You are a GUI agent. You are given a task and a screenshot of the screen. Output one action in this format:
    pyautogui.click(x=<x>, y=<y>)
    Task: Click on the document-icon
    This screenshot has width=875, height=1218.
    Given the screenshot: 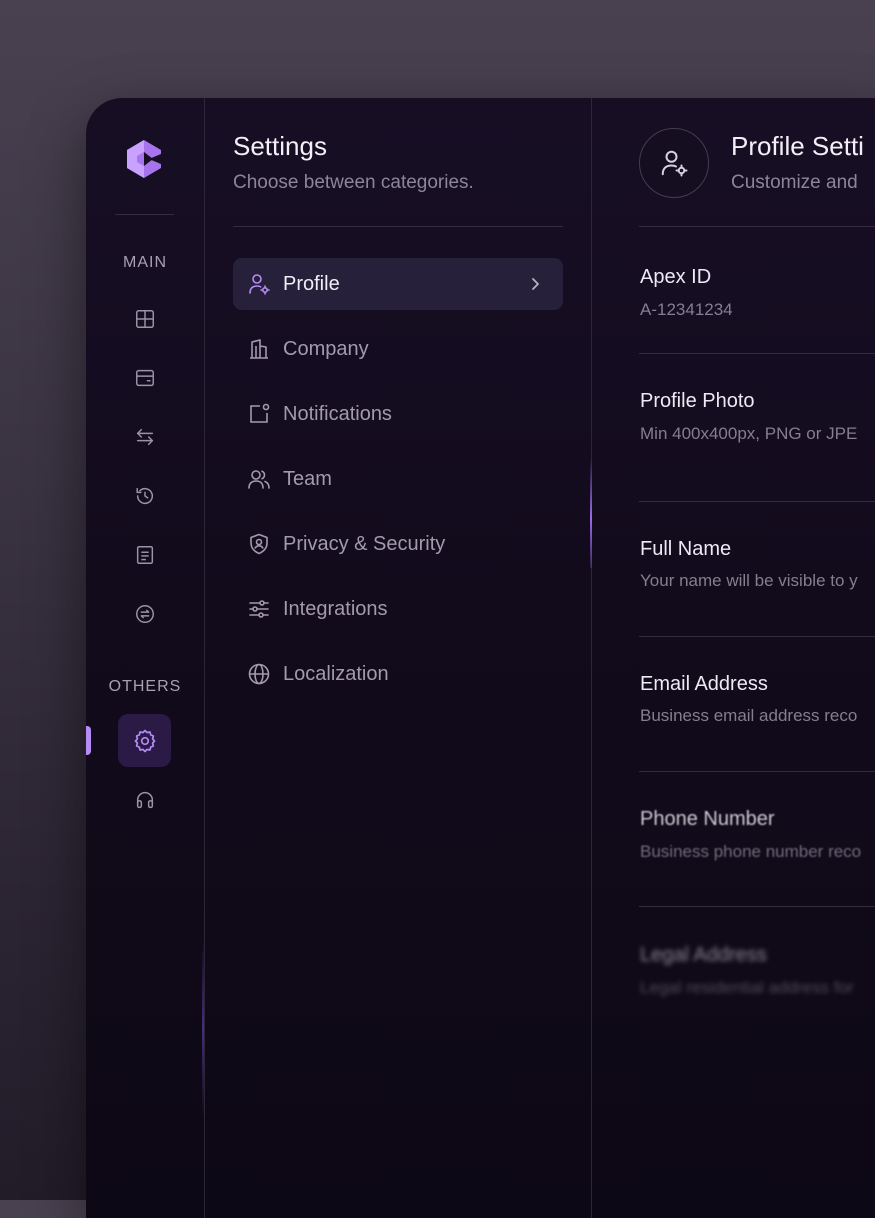 What is the action you would take?
    pyautogui.click(x=145, y=555)
    